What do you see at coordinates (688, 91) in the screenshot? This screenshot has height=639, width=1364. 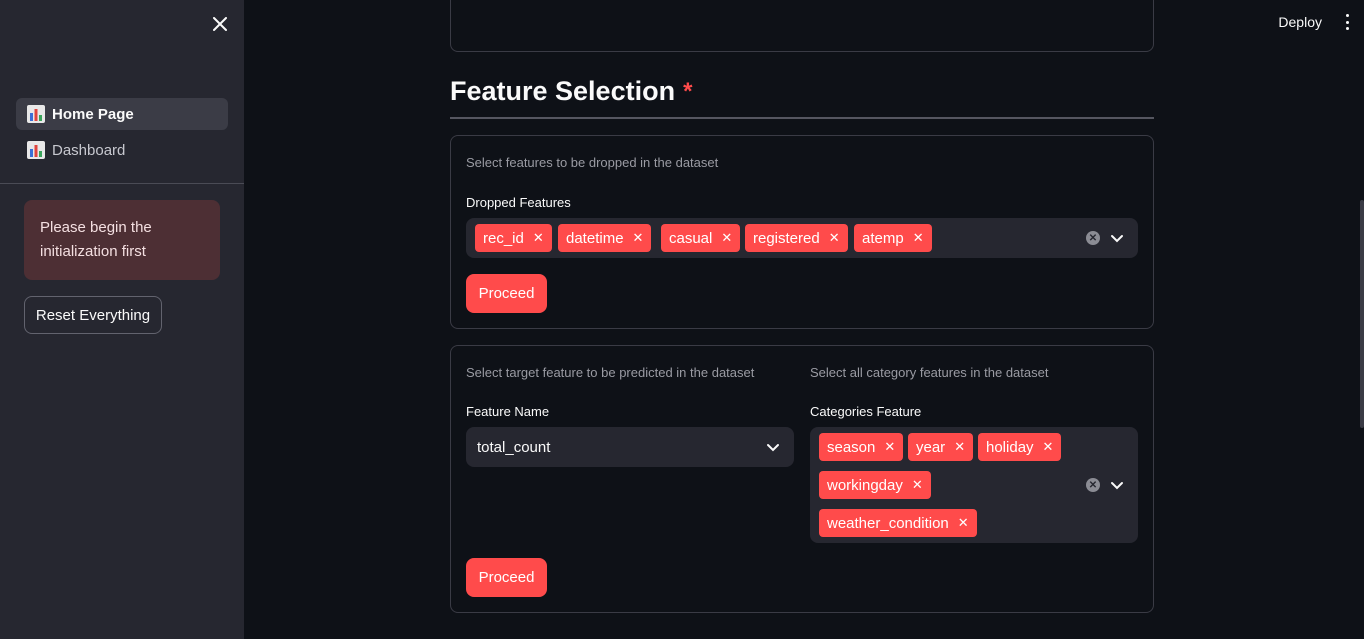 I see `required-marker: *` at bounding box center [688, 91].